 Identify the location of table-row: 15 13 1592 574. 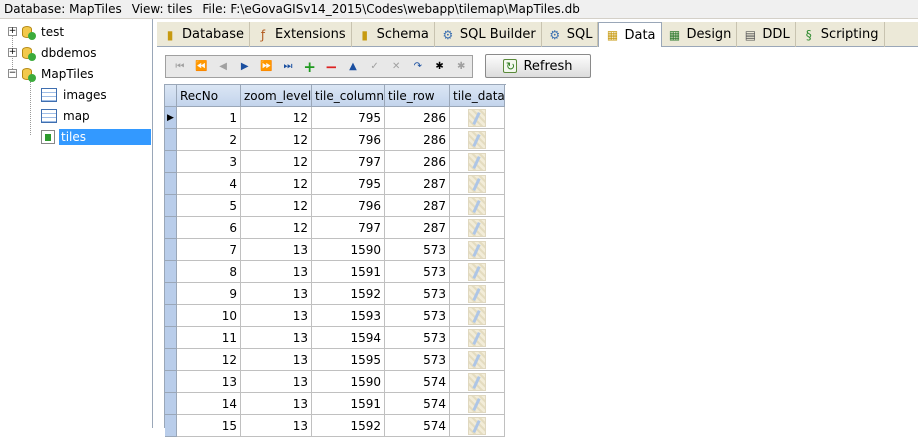
(335, 426).